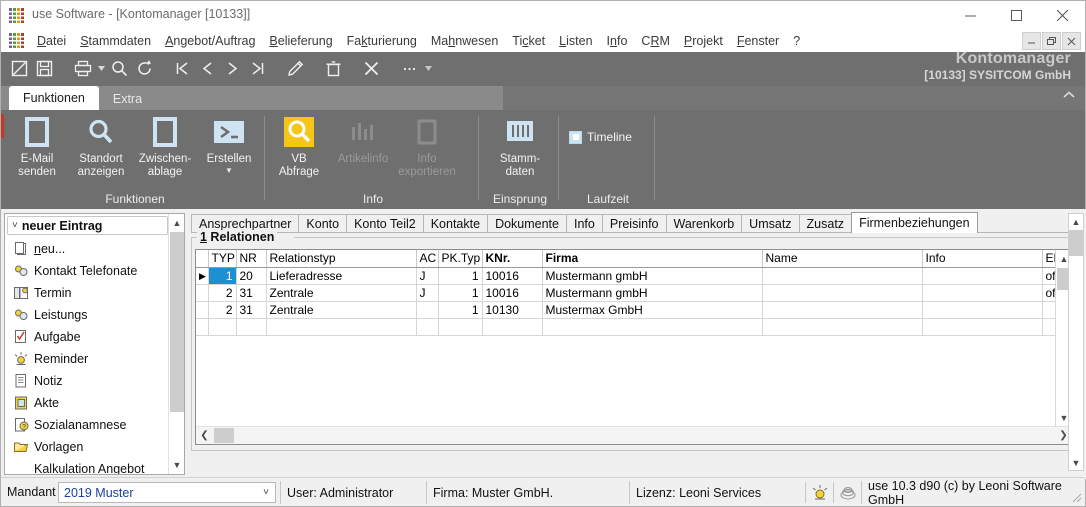 The height and width of the screenshot is (507, 1086). Describe the element at coordinates (87, 403) in the screenshot. I see `sidebar-item-akte: Akte` at that location.